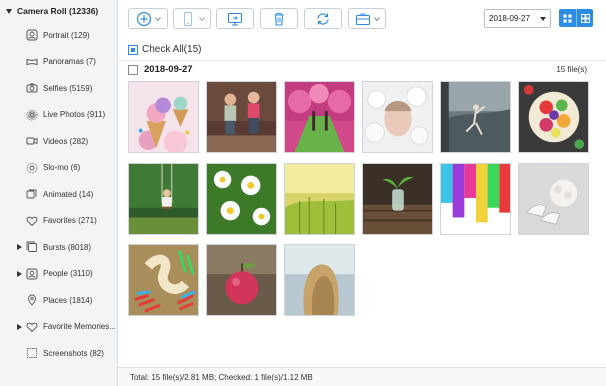 Image resolution: width=606 pixels, height=386 pixels. Describe the element at coordinates (67, 247) in the screenshot. I see `sidebar-item-label: Bursts (8018)` at that location.